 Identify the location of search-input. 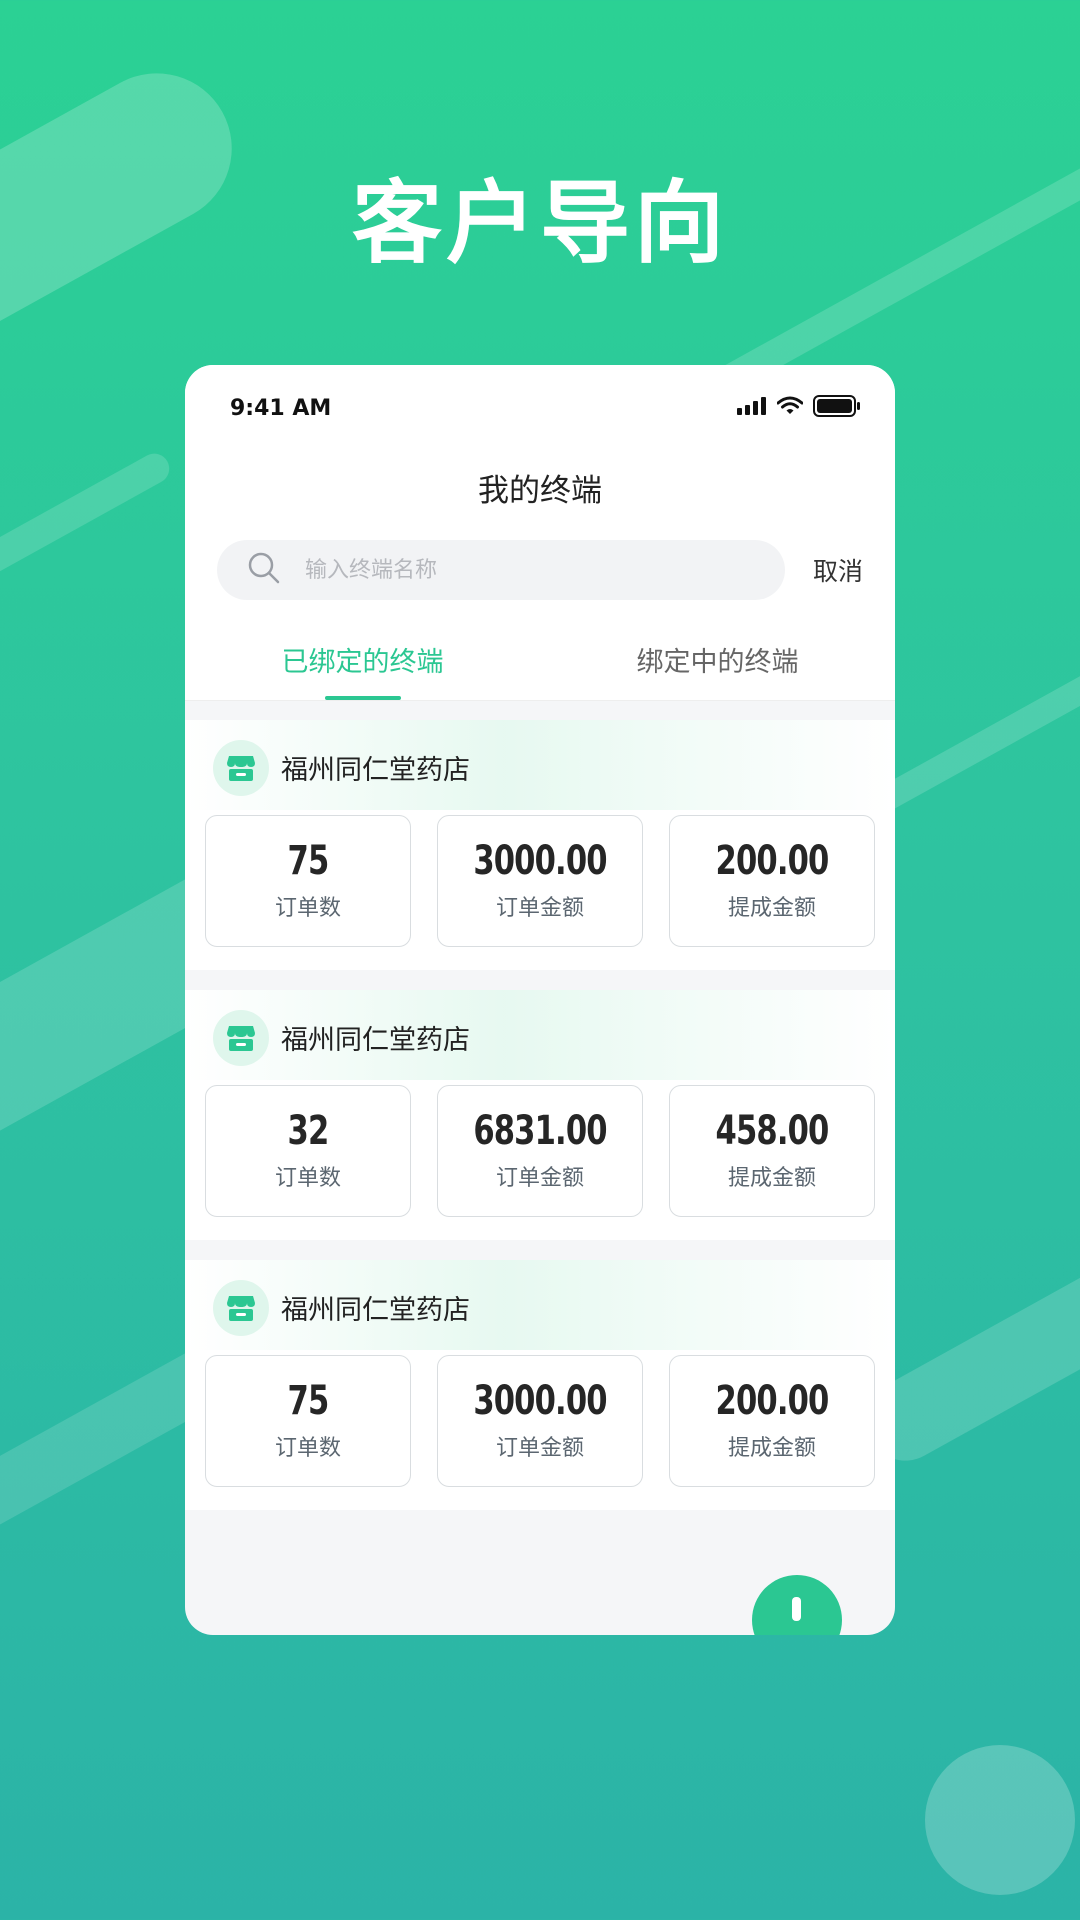
(515, 570).